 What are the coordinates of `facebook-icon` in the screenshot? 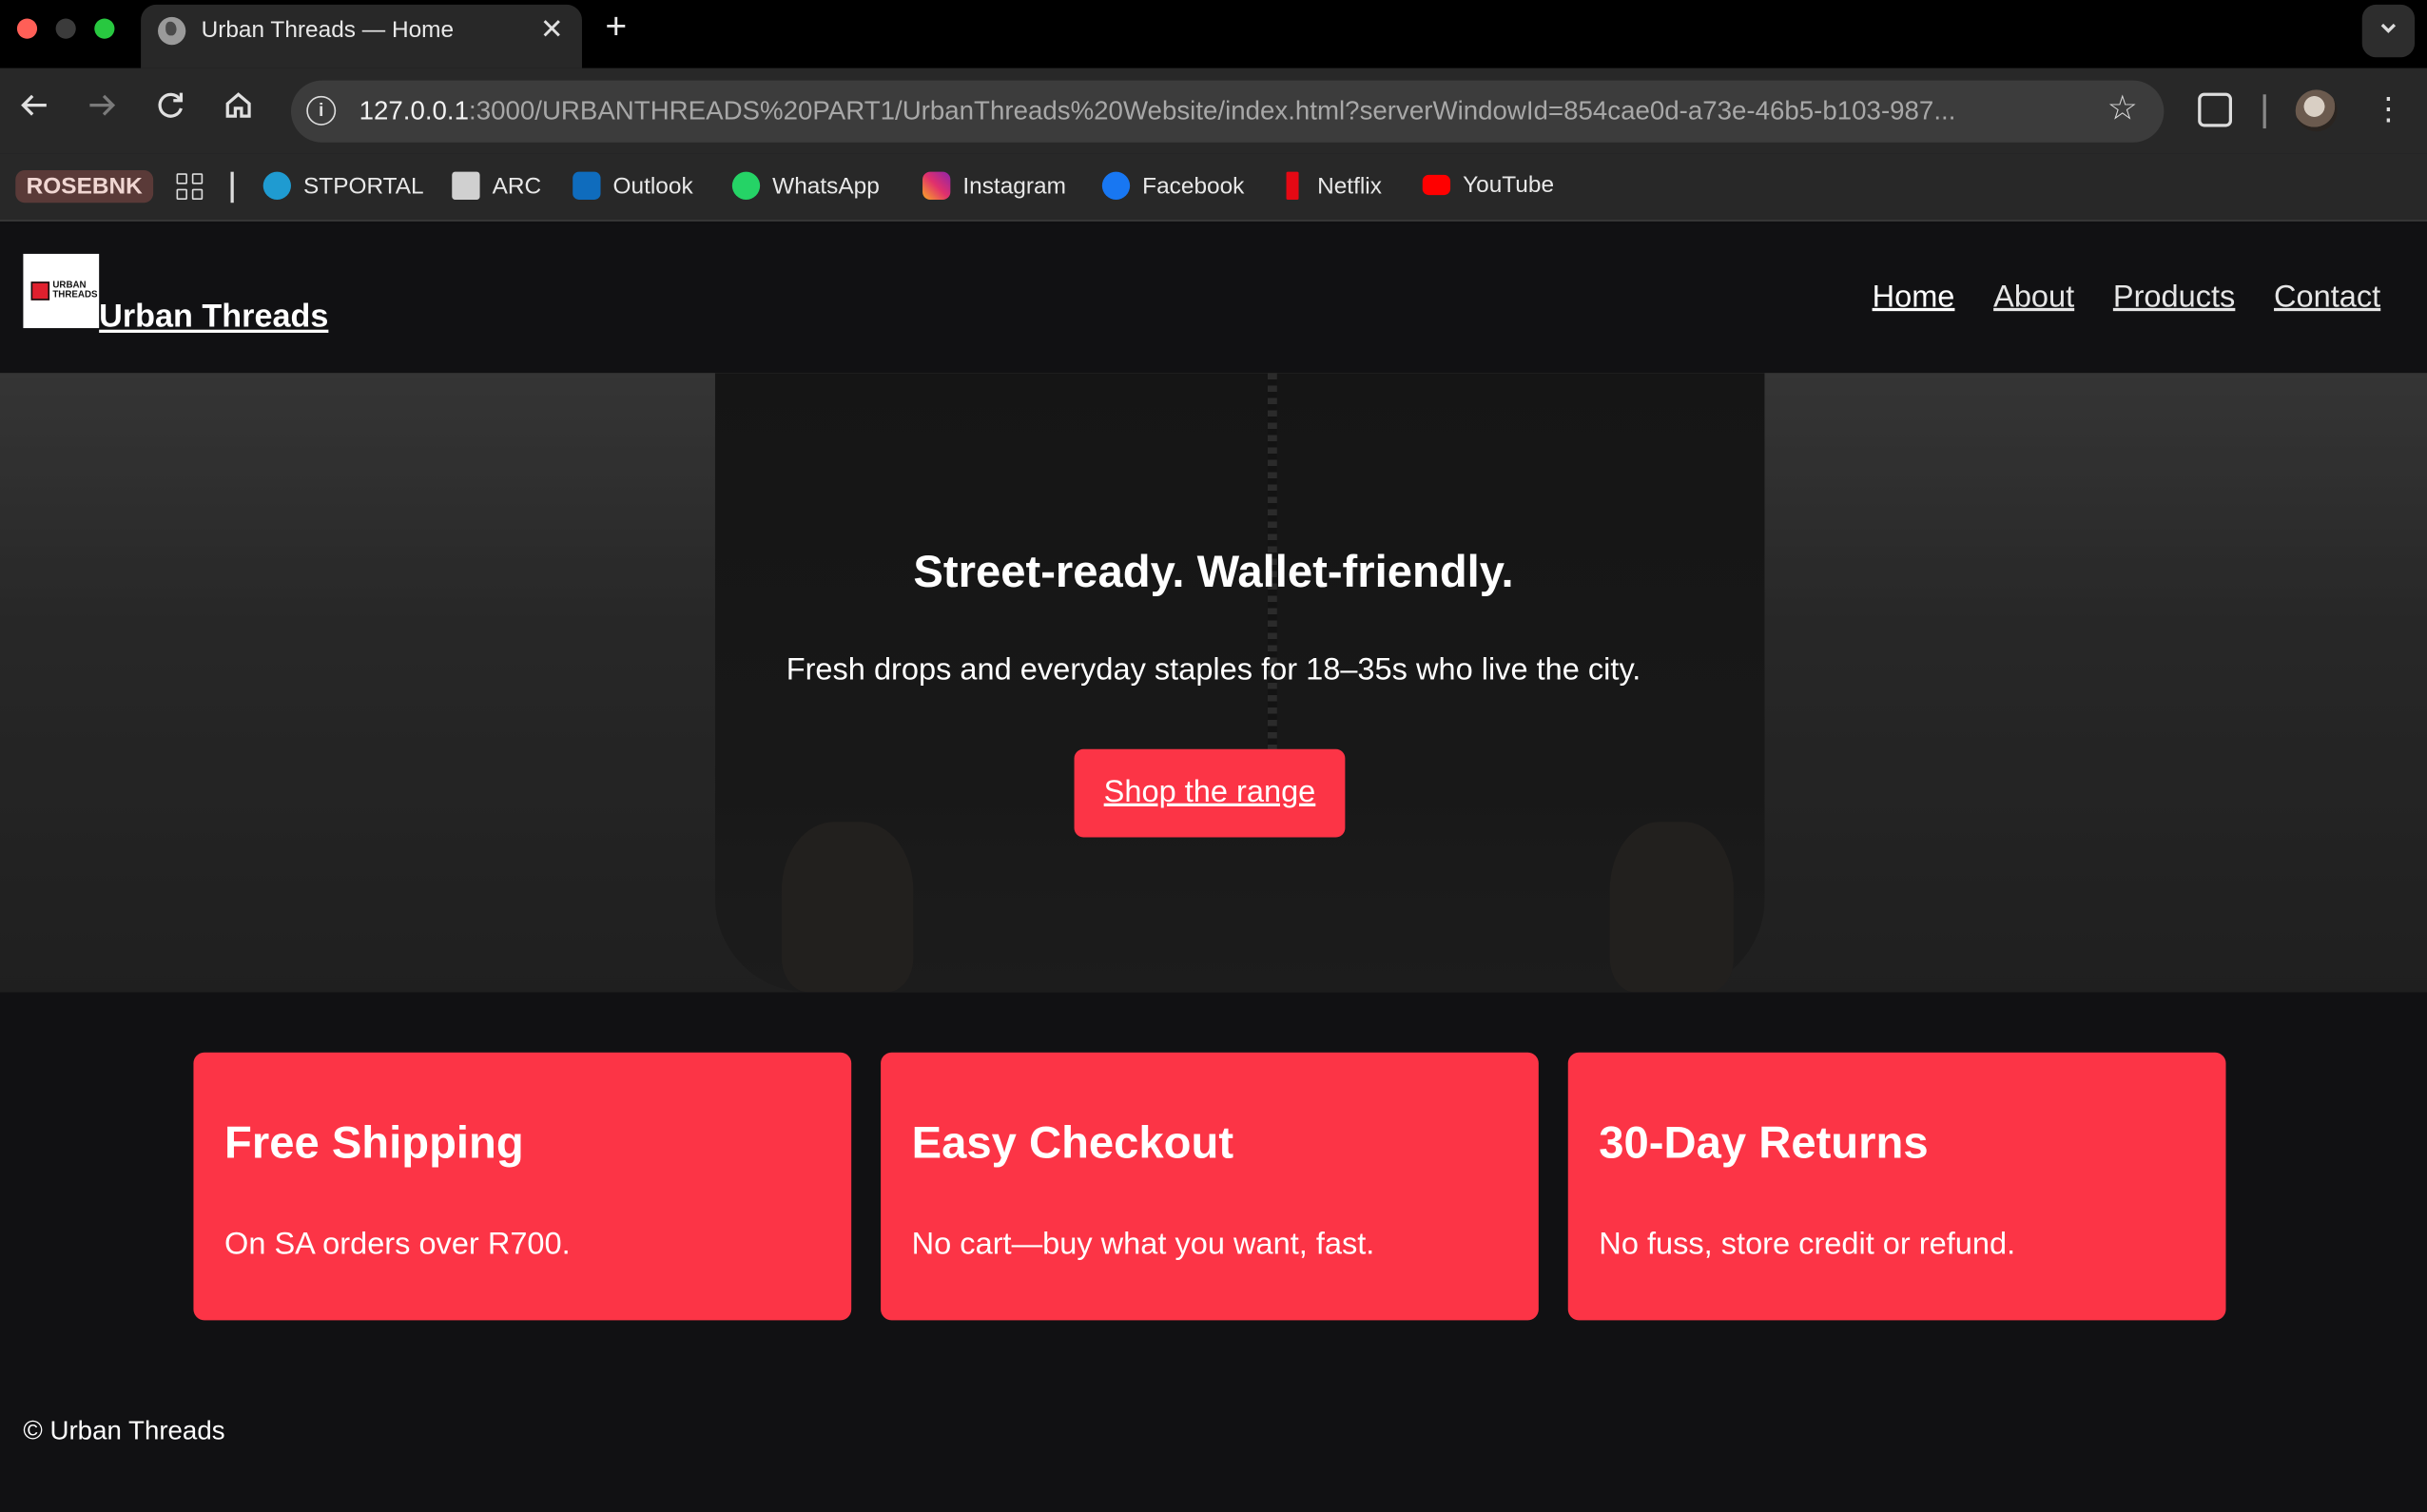 It's located at (1116, 185).